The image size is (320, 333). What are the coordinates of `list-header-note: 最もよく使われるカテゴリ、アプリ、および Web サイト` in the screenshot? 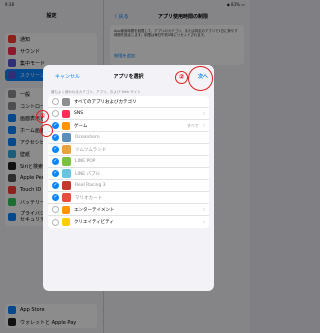 It's located at (96, 92).